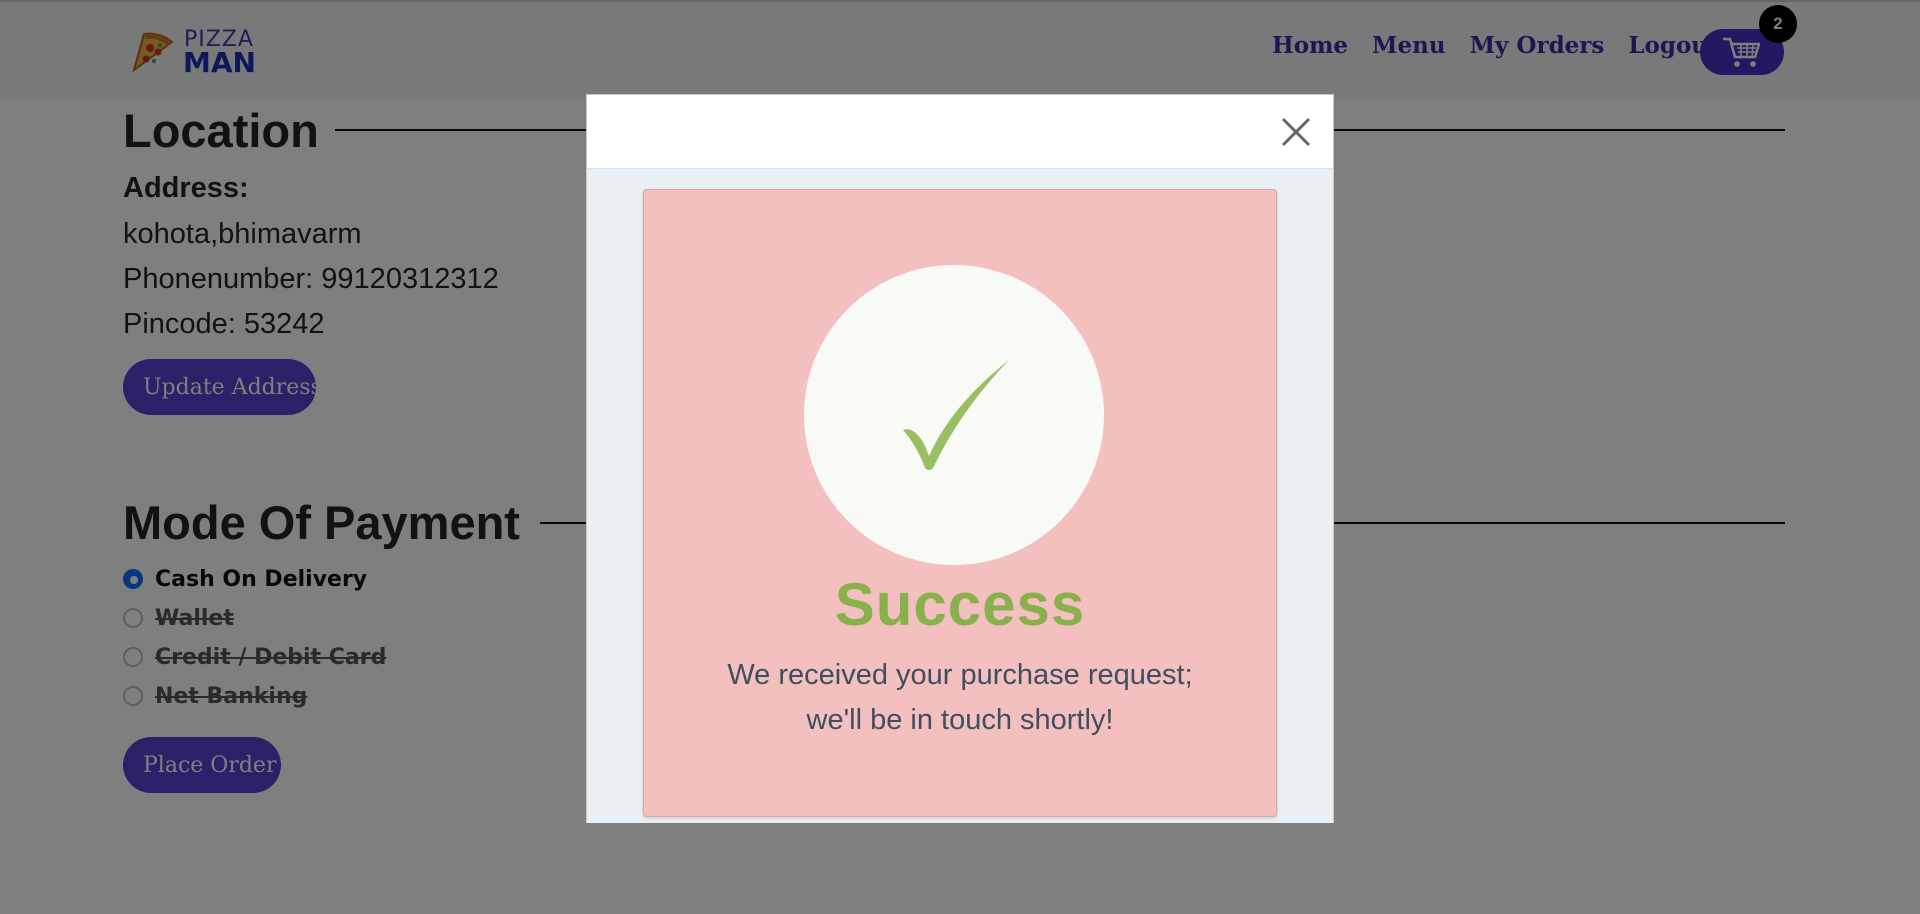  Describe the element at coordinates (960, 604) in the screenshot. I see `success-title: Success` at that location.